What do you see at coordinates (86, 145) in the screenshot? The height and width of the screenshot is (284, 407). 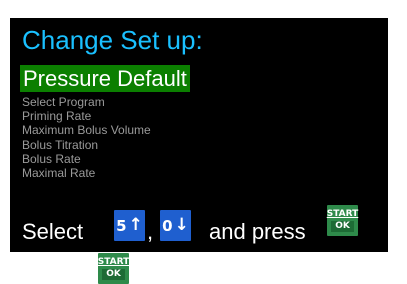 I see `menu-item-bolus-titration: Bolus Titration` at bounding box center [86, 145].